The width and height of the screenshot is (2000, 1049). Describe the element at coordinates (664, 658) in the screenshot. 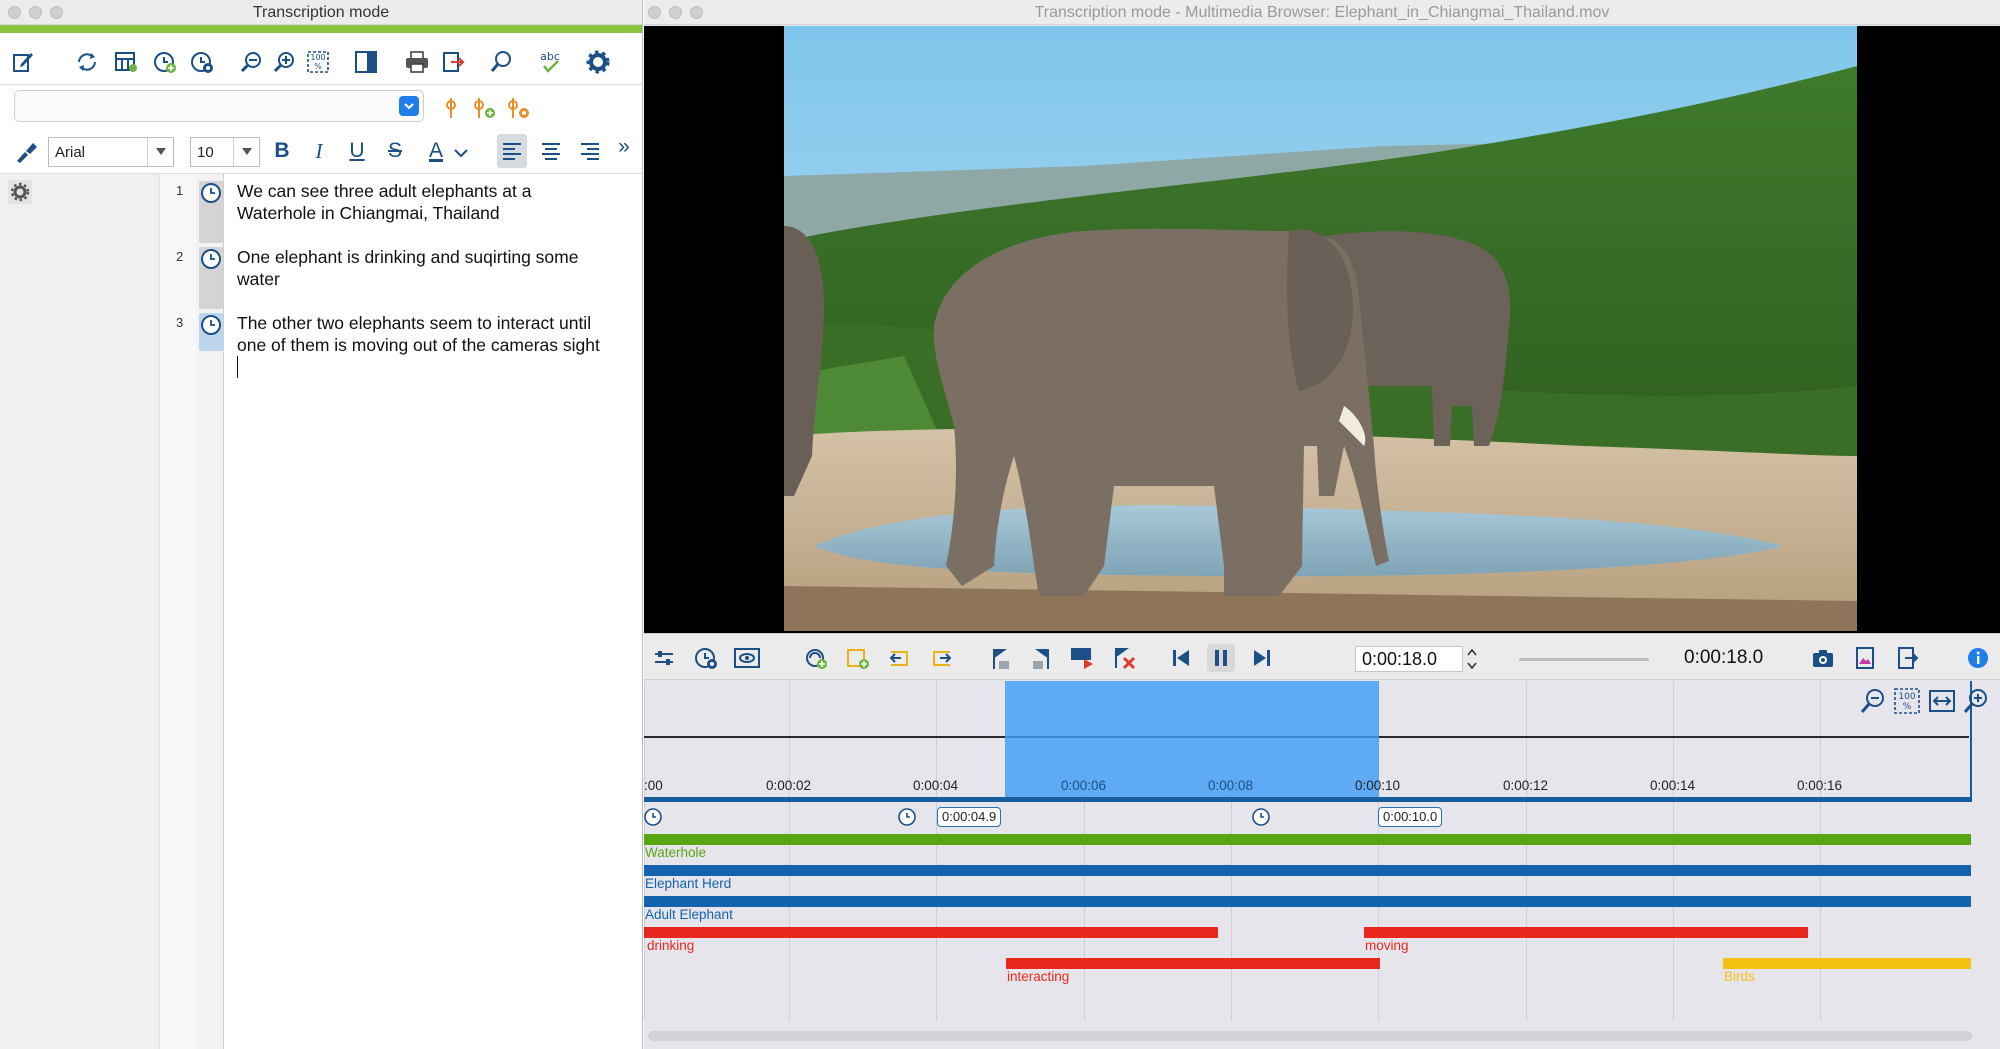

I see `sliders-icon` at that location.